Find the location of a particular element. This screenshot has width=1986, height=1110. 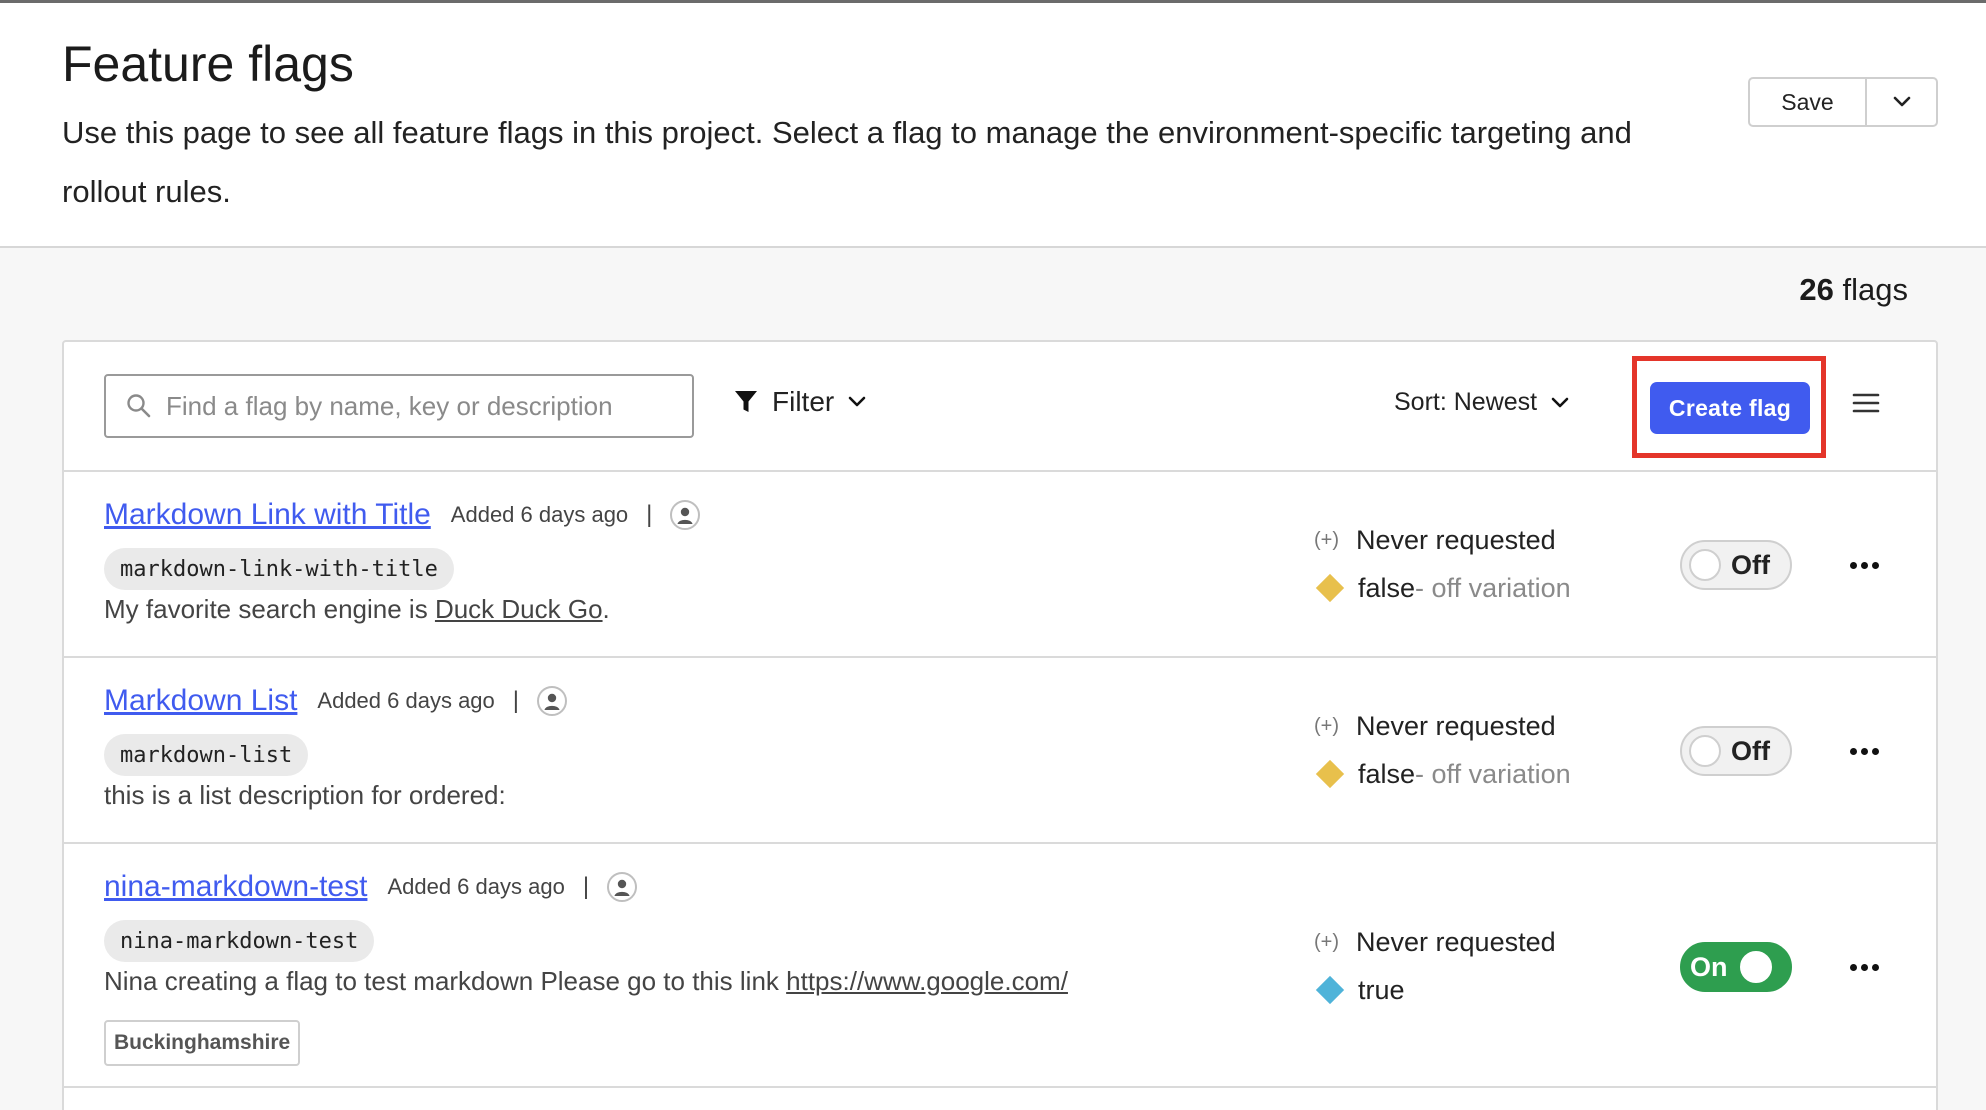

flag-key: markdown-link-with-title is located at coordinates (279, 569).